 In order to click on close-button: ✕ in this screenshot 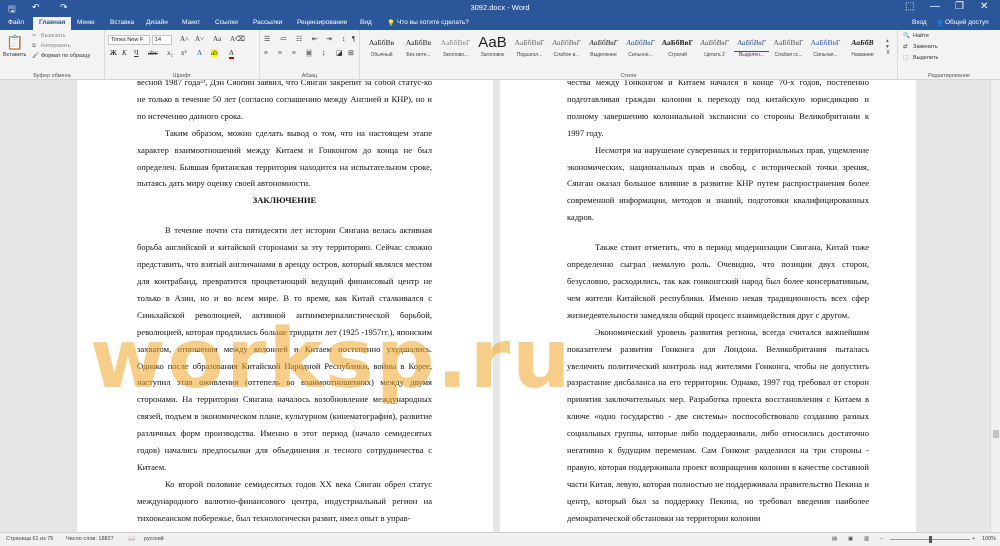, I will do `click(984, 6)`.